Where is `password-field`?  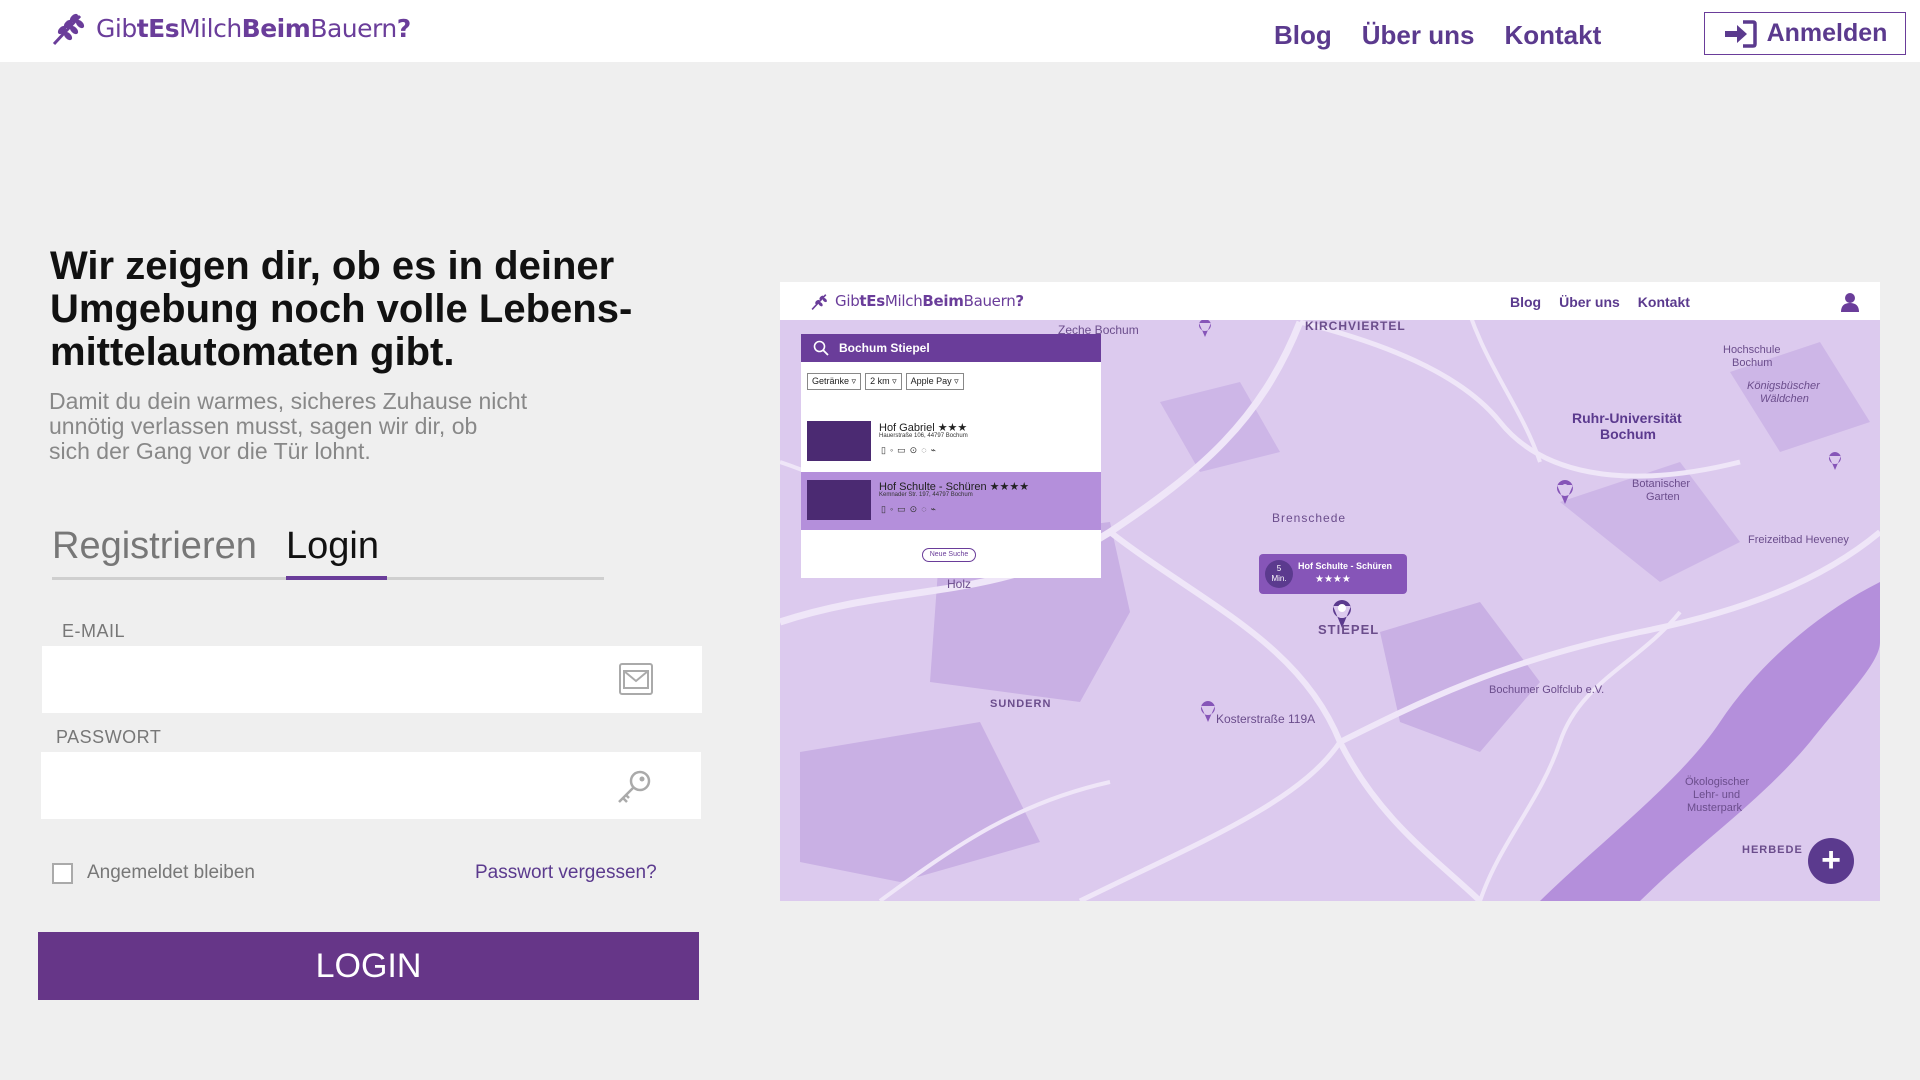 password-field is located at coordinates (371, 785).